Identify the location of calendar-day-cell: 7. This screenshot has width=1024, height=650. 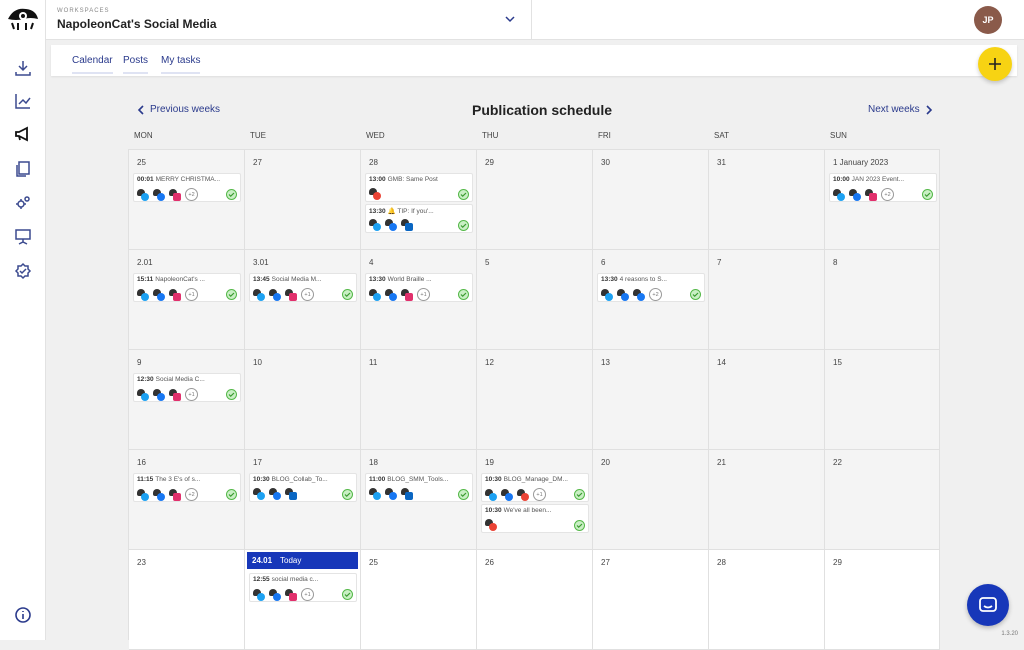
(767, 300).